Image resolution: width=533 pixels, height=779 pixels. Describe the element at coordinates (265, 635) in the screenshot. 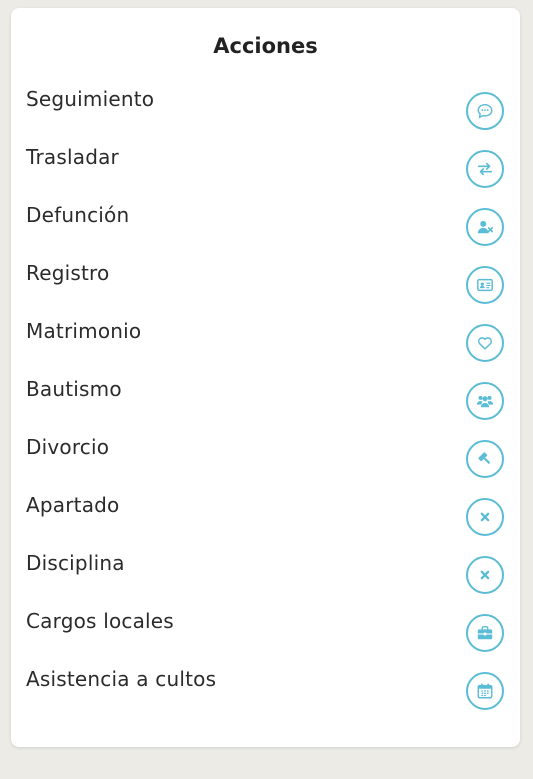

I see `action-row-cargos-locales: Cargos locales` at that location.